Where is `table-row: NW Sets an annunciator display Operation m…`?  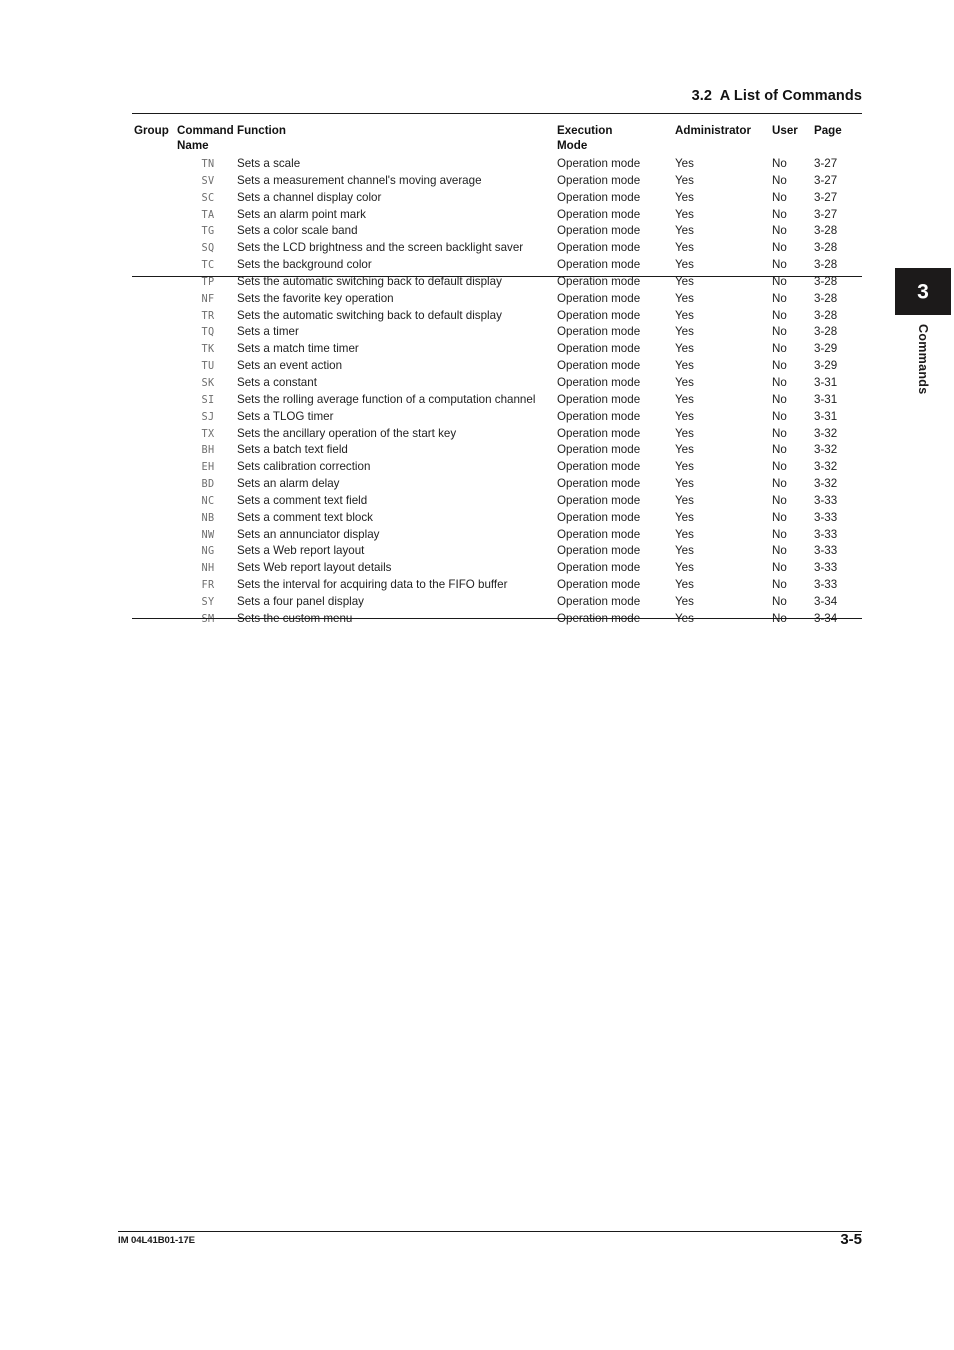 table-row: NW Sets an annunciator display Operation m… is located at coordinates (497, 533).